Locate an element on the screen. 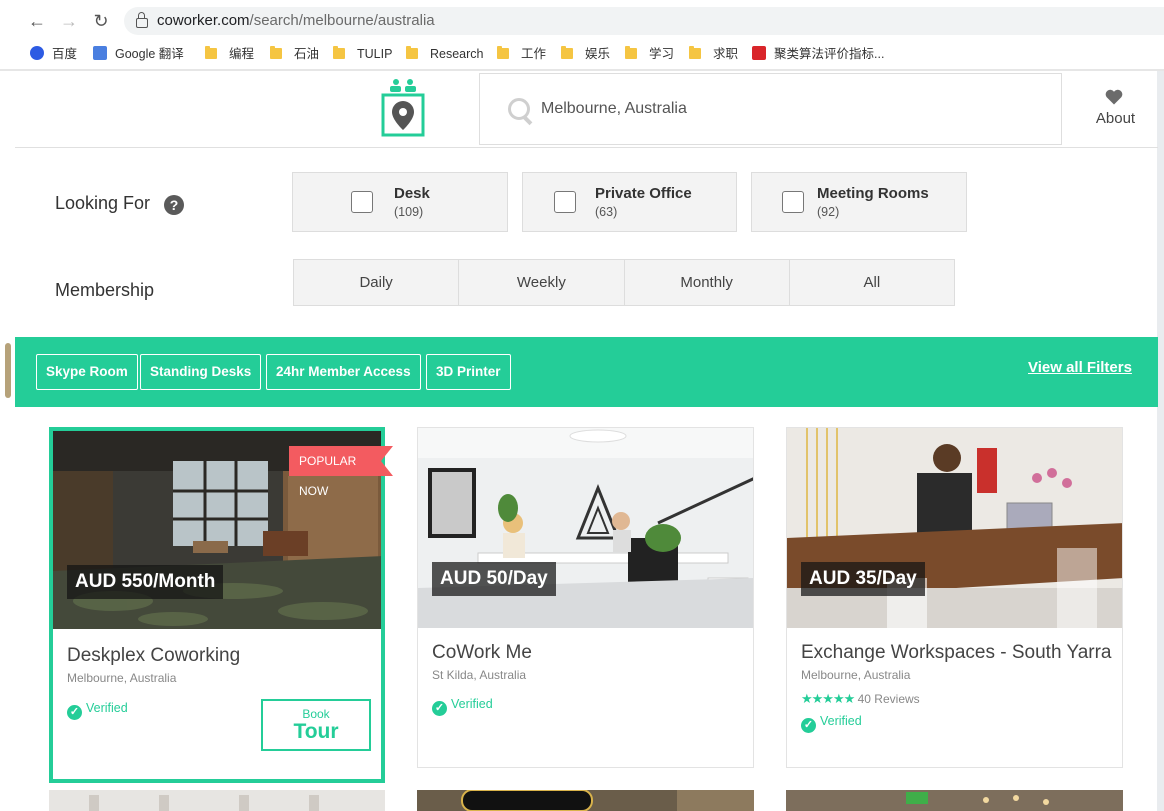 This screenshot has height=811, width=1164. meeting-rooms-checkbox is located at coordinates (793, 202).